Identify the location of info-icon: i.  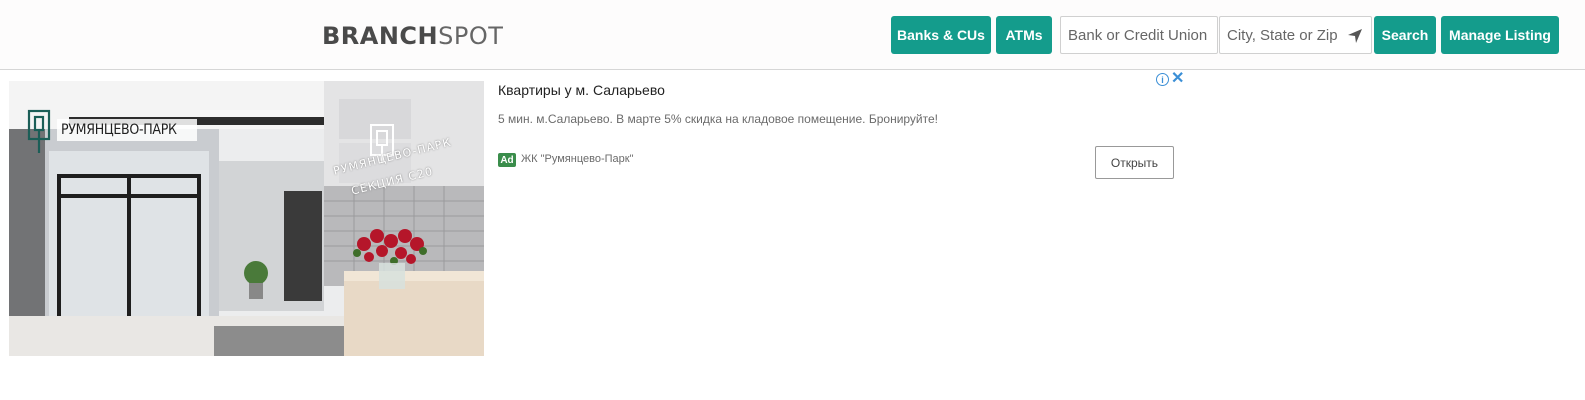
(1162, 79).